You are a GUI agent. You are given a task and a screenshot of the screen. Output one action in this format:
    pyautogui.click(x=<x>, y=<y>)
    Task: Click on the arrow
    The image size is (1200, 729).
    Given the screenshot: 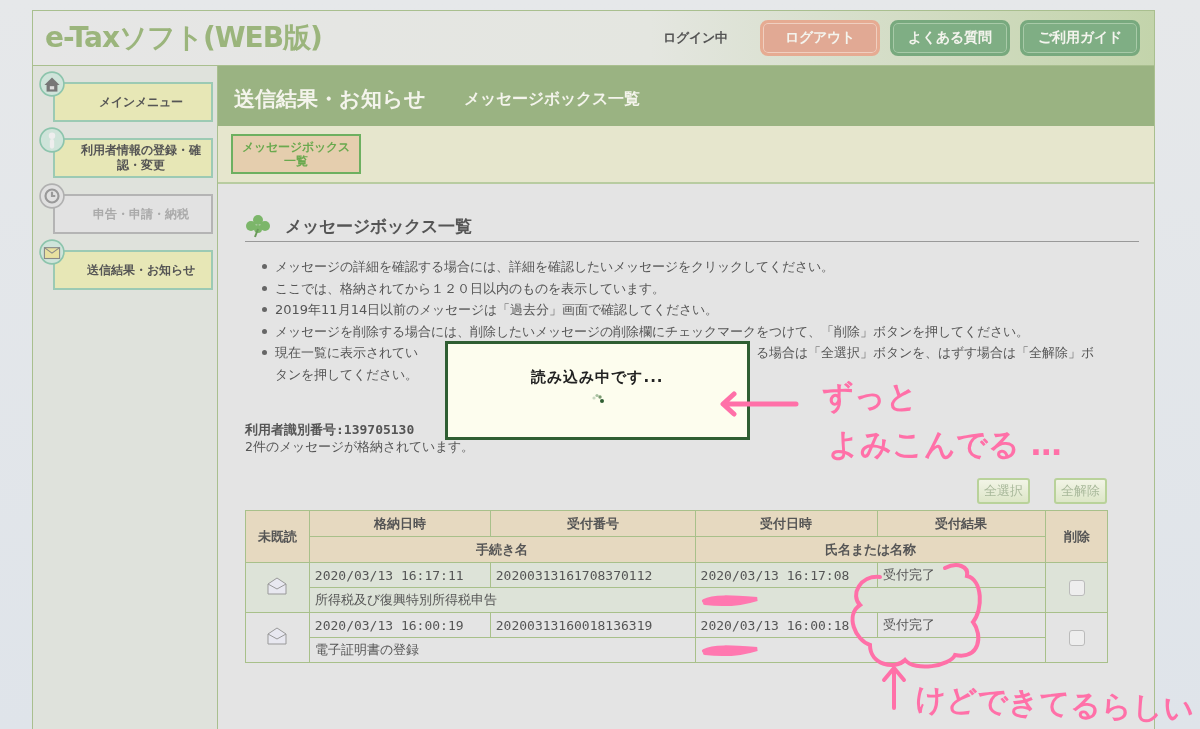 What is the action you would take?
    pyautogui.click(x=894, y=687)
    